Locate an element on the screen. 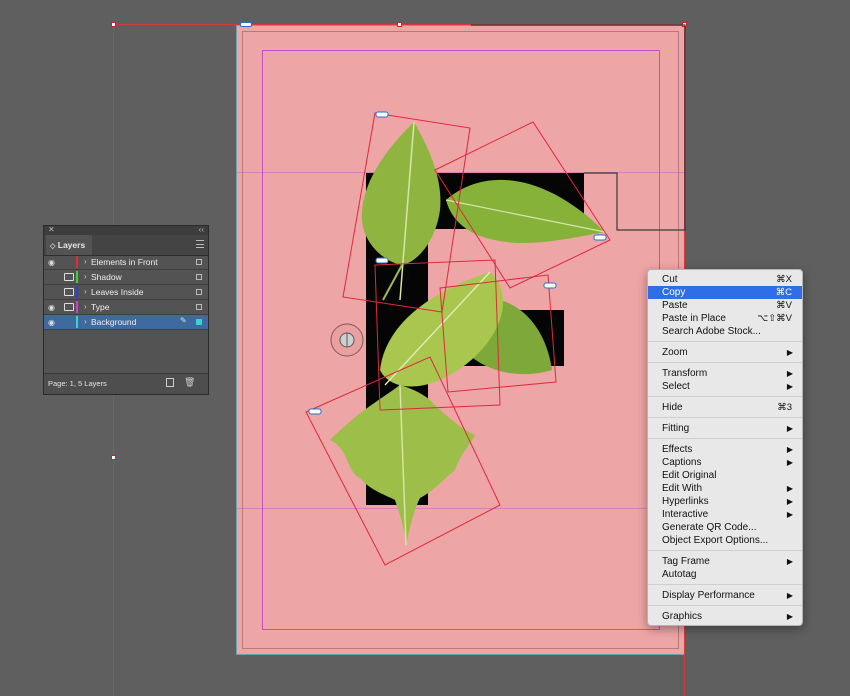 The height and width of the screenshot is (696, 850). menu-item-label: Edit Original is located at coordinates (689, 475).